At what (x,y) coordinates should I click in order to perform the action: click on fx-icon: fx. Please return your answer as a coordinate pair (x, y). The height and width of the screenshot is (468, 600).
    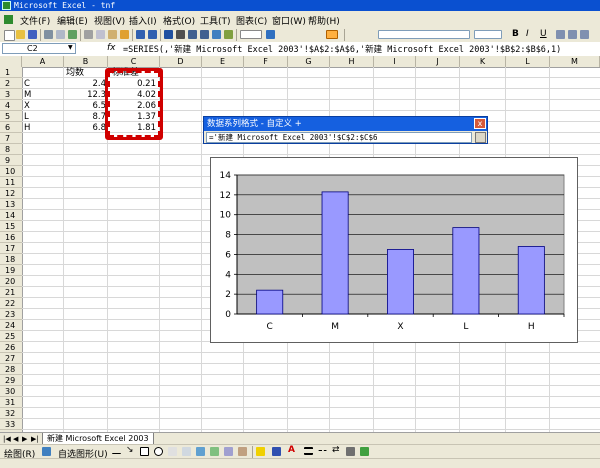
    Looking at the image, I should click on (111, 48).